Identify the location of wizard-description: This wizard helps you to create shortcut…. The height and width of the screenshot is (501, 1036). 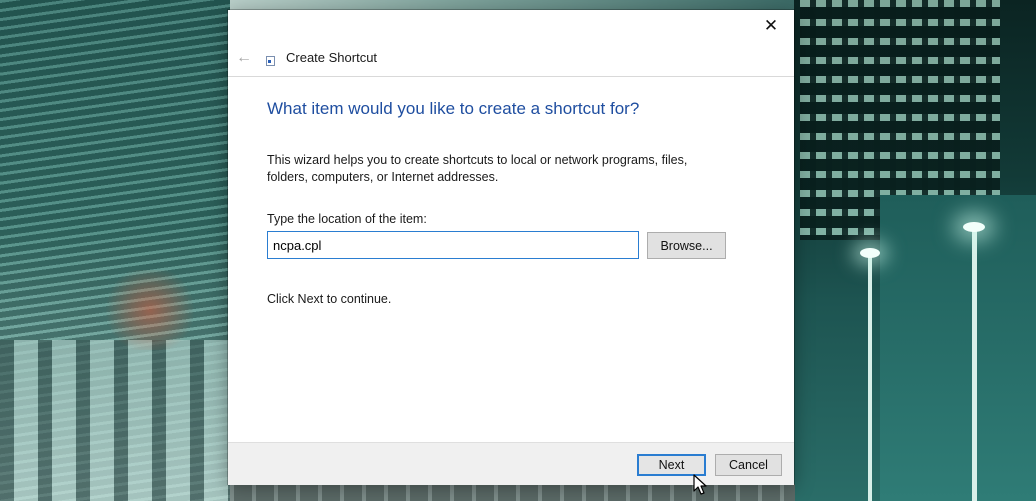
(477, 168).